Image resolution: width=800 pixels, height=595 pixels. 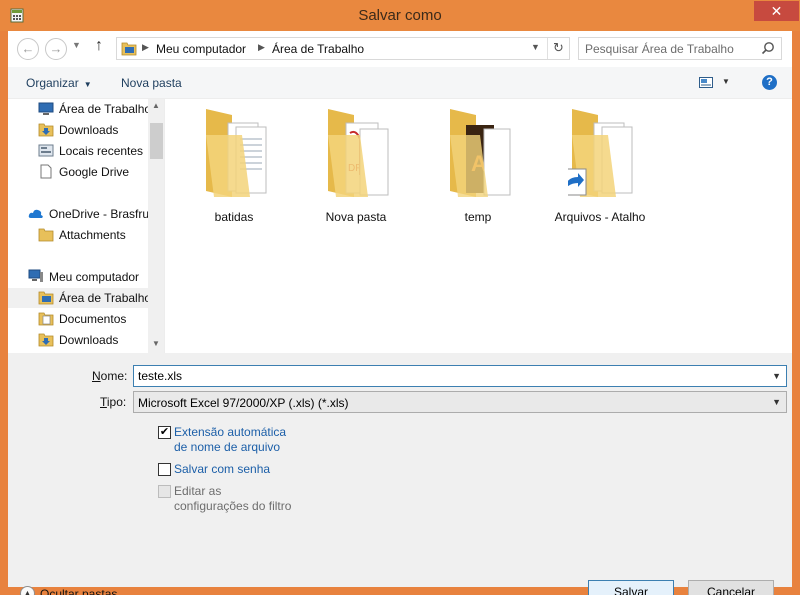 I want to click on address-chevron-down-icon: ▼, so click(x=535, y=47).